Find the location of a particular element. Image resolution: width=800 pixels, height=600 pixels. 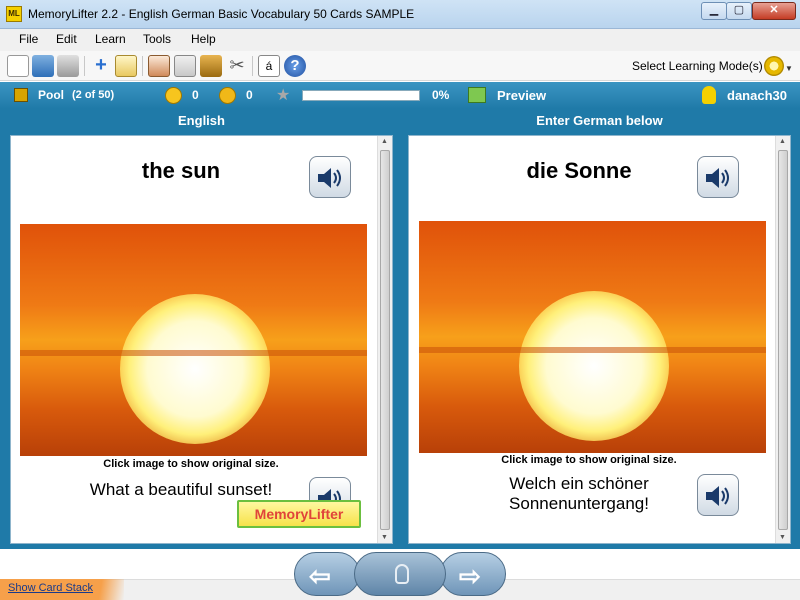

question-header: English is located at coordinates (201, 120).